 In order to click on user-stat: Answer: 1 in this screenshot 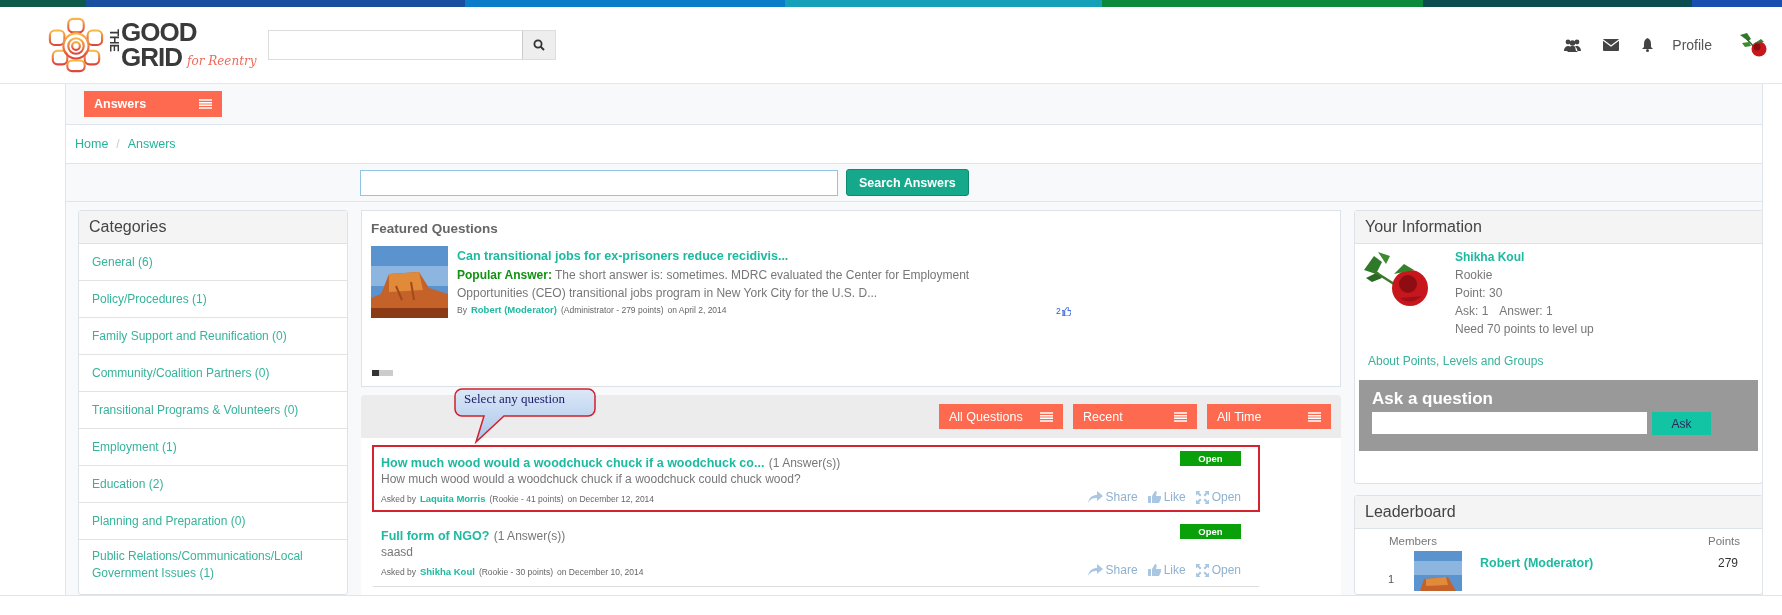, I will do `click(1526, 311)`.